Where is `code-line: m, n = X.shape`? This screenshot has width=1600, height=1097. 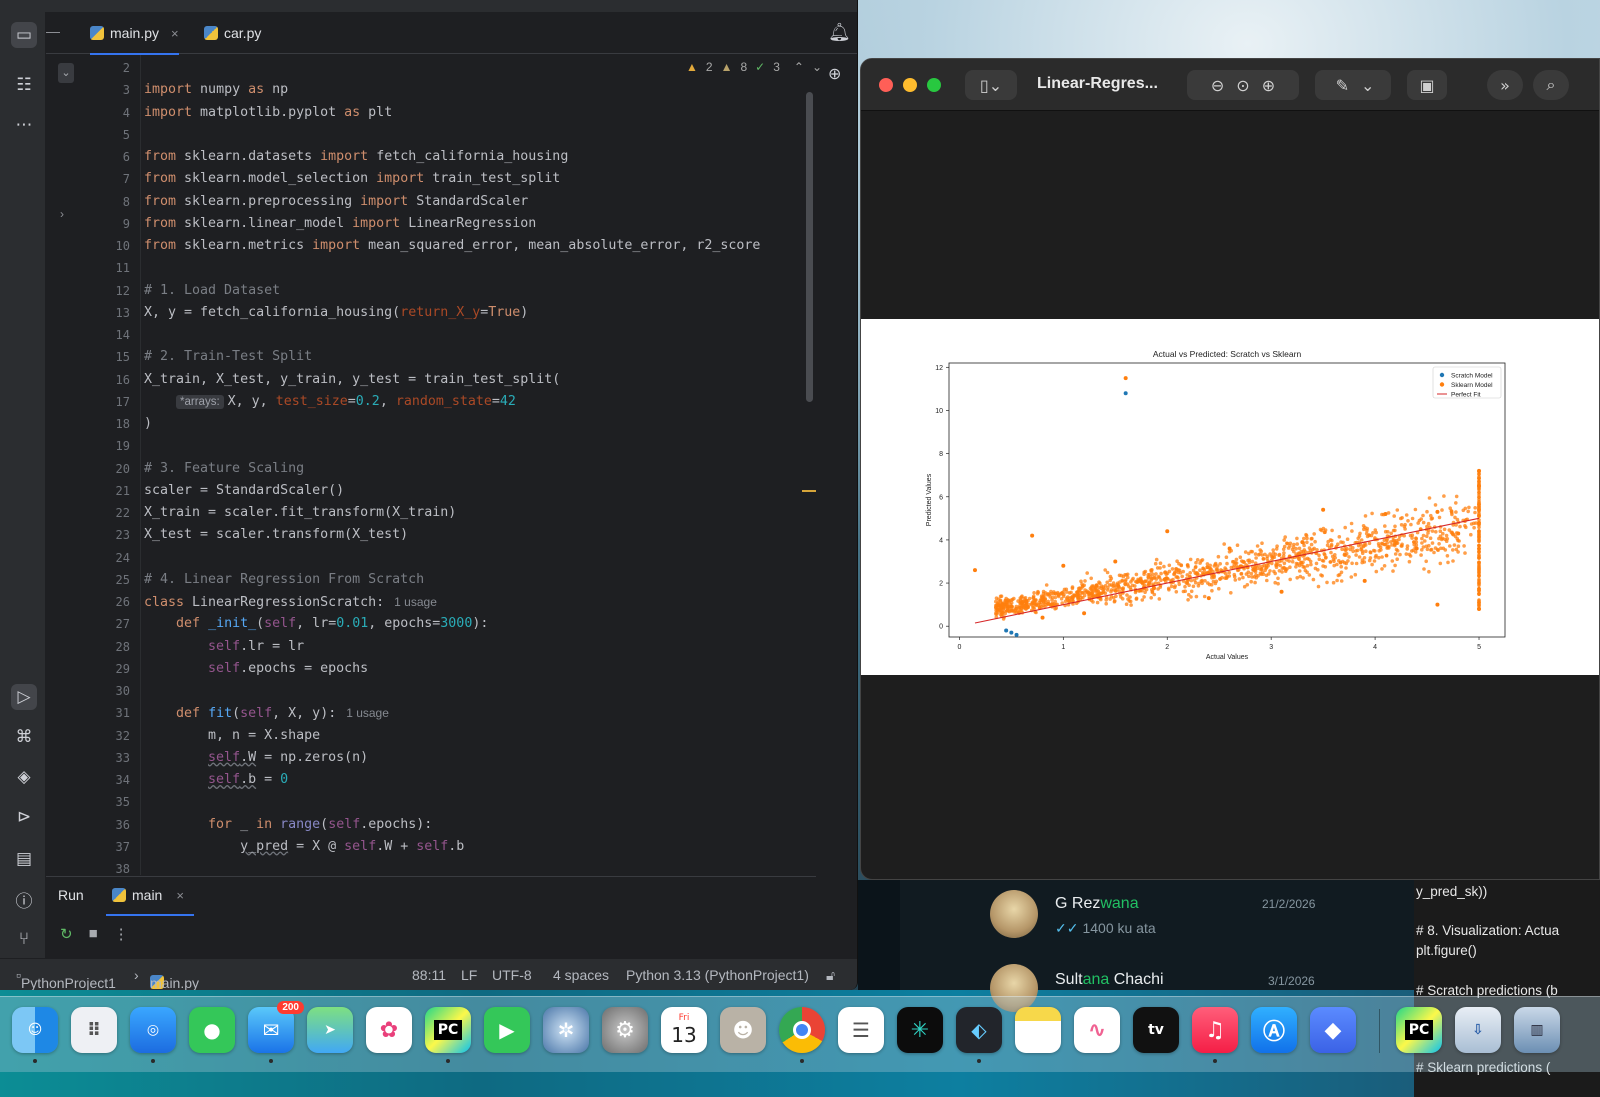
code-line: m, n = X.shape is located at coordinates (232, 736).